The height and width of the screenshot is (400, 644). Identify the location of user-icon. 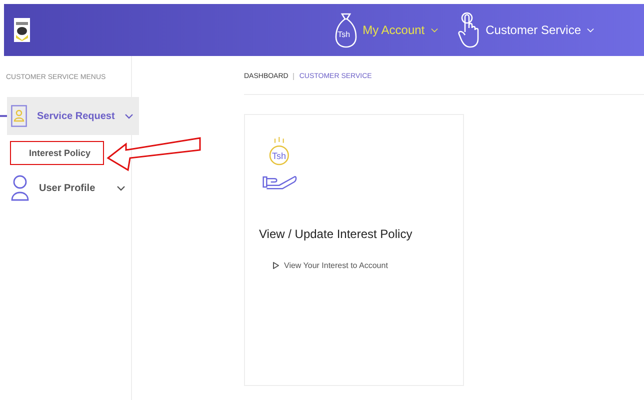
(20, 188).